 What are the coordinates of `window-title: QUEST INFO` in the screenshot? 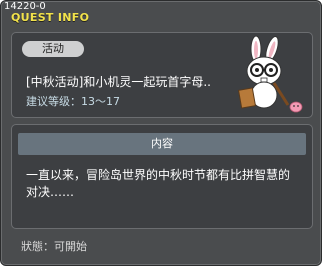 It's located at (50, 17).